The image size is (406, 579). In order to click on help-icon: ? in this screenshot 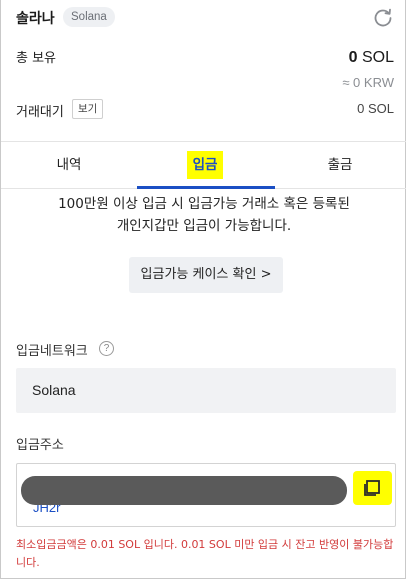, I will do `click(106, 348)`.